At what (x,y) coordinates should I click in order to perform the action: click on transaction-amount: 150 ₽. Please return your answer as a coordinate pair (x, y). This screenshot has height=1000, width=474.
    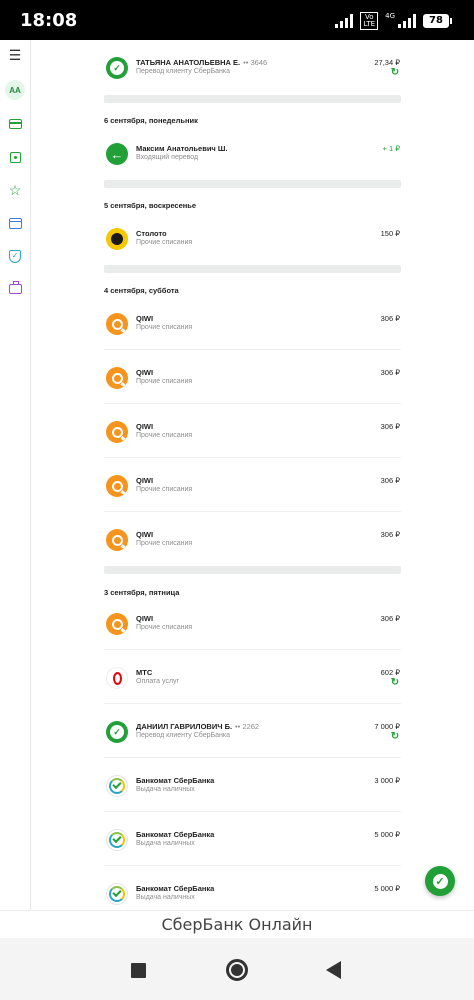
    Looking at the image, I should click on (390, 233).